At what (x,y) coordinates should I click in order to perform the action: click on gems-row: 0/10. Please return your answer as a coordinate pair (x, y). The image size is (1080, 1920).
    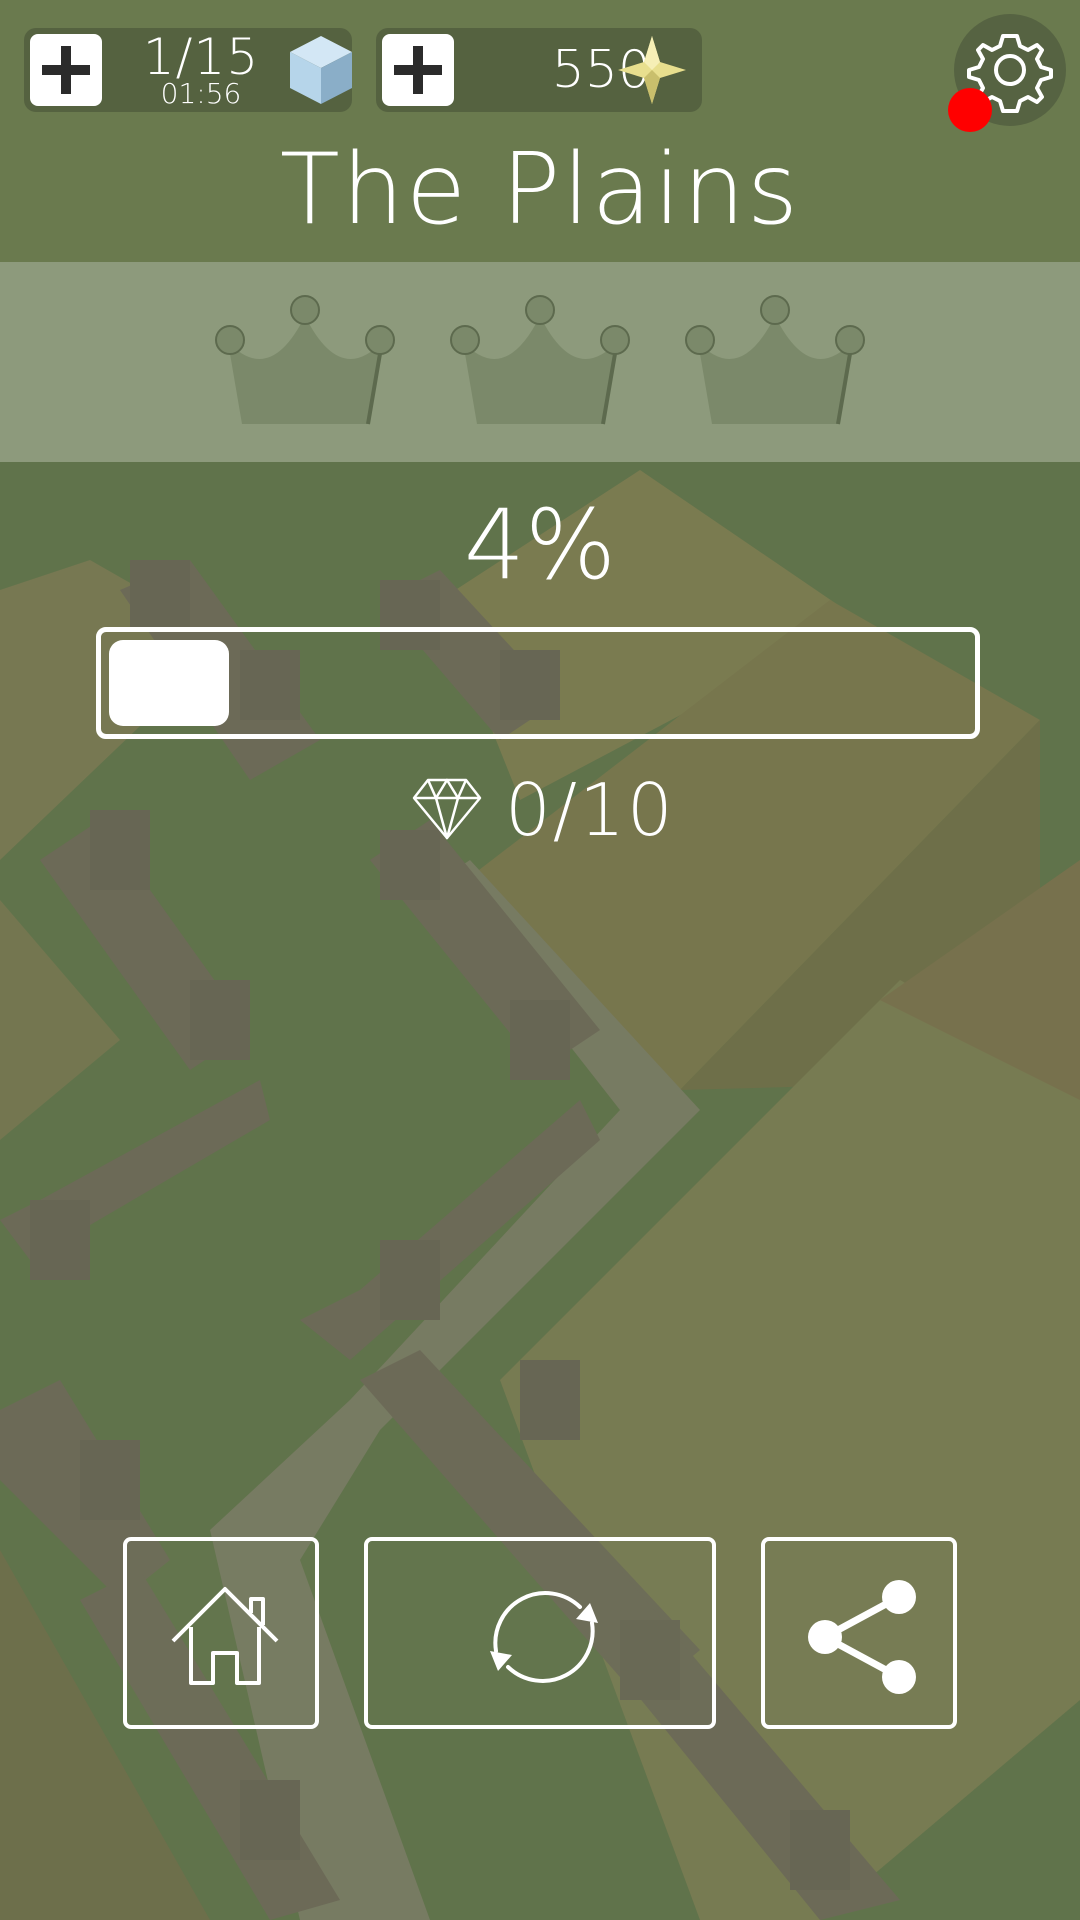
    Looking at the image, I should click on (540, 810).